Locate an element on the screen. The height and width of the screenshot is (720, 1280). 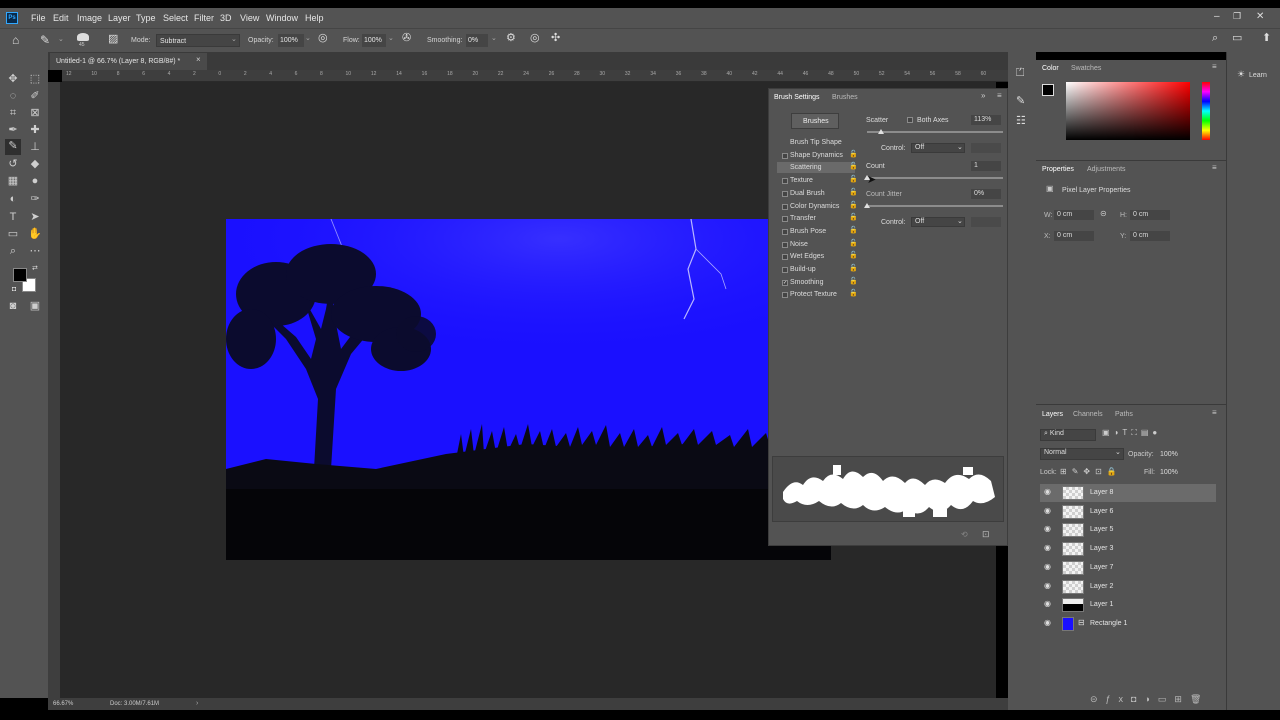
menu-help: Help is located at coordinates (314, 18).